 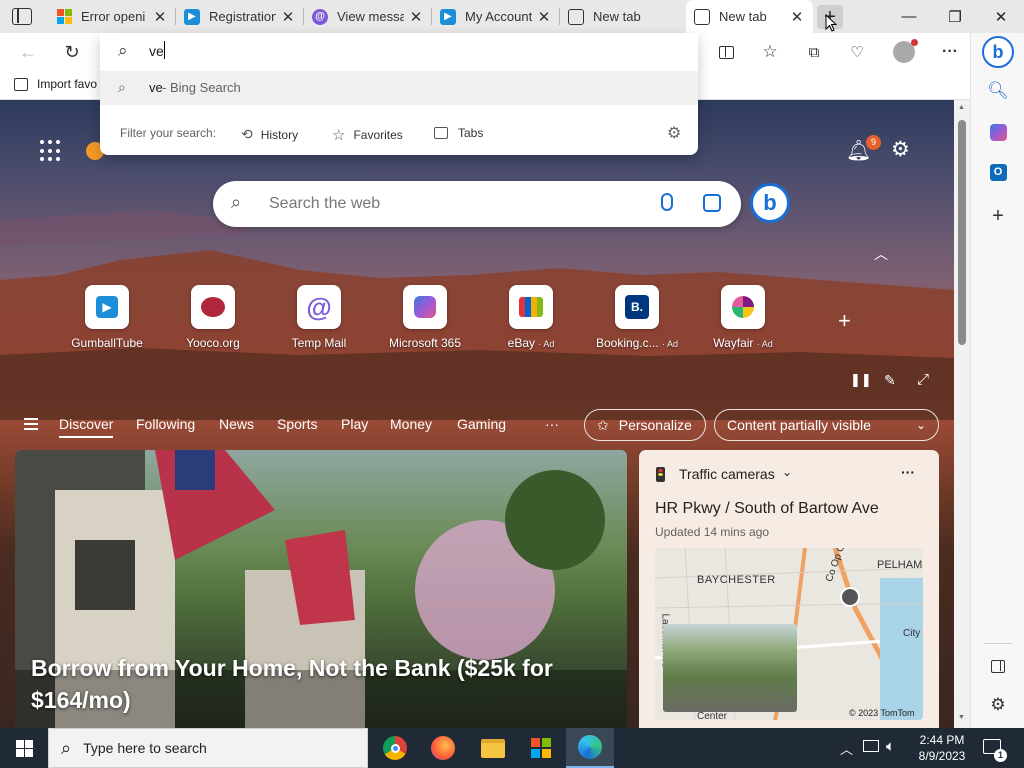 I want to click on add-quick-link-icon: +, so click(x=844, y=321).